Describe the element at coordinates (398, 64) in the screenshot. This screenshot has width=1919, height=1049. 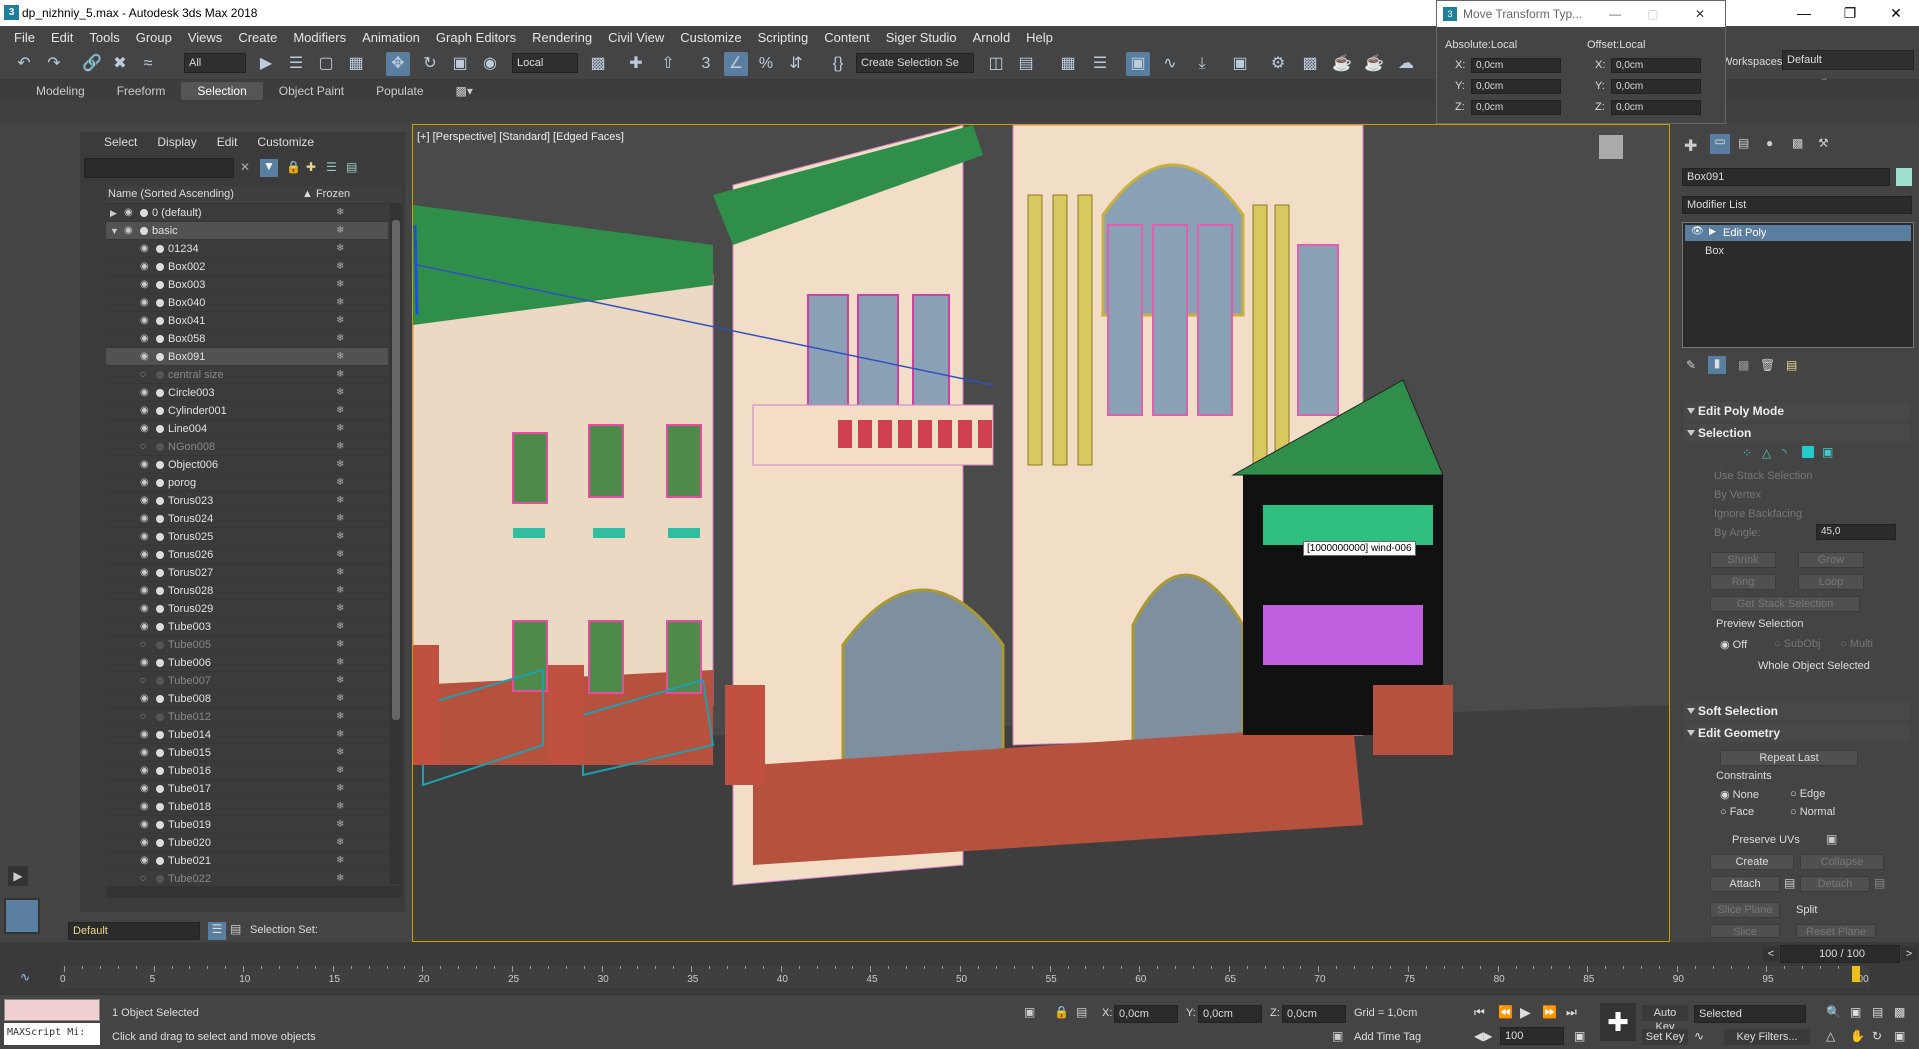
I see `select-and-move-icon: ✥` at that location.